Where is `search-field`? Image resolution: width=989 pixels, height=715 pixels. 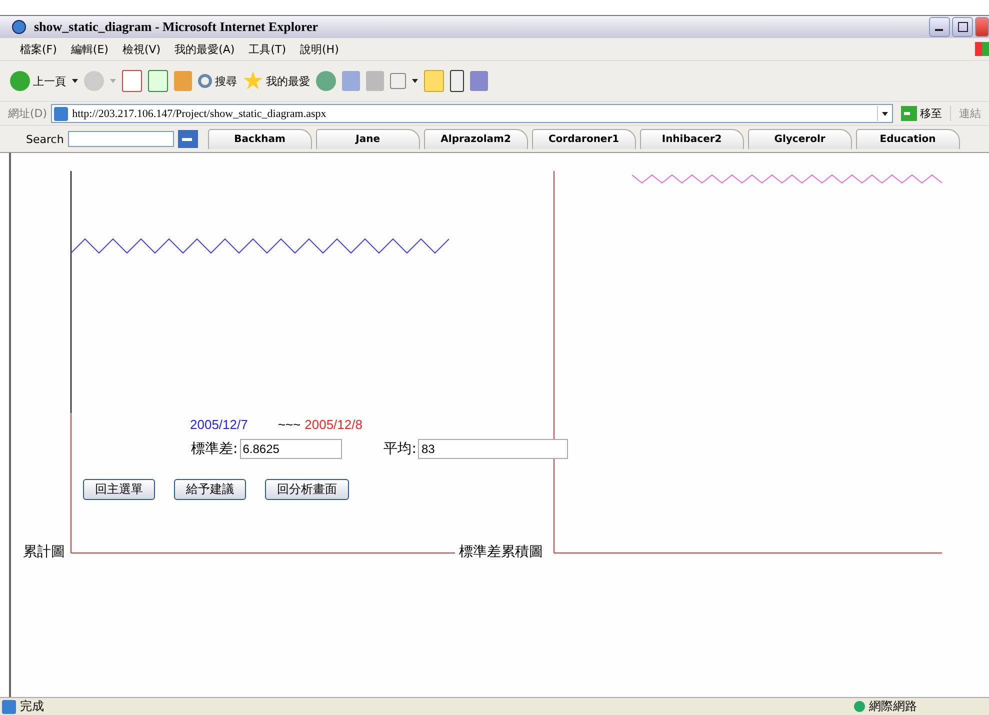 search-field is located at coordinates (121, 139).